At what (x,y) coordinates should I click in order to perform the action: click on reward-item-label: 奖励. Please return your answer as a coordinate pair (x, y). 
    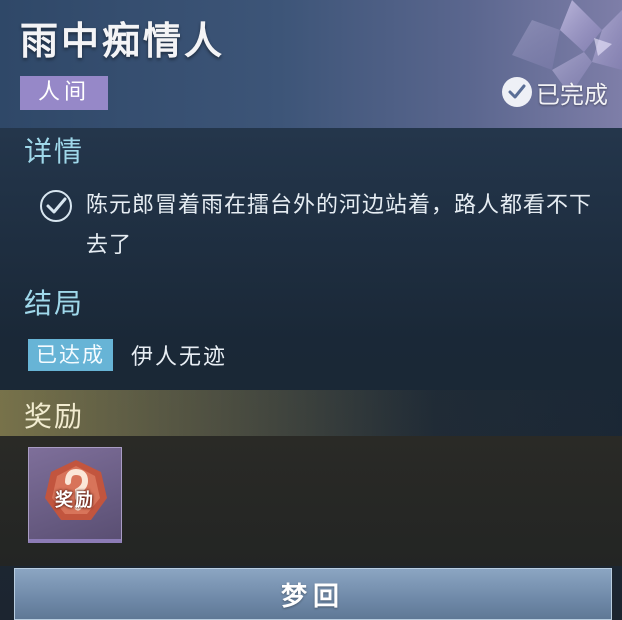
    Looking at the image, I should click on (75, 500).